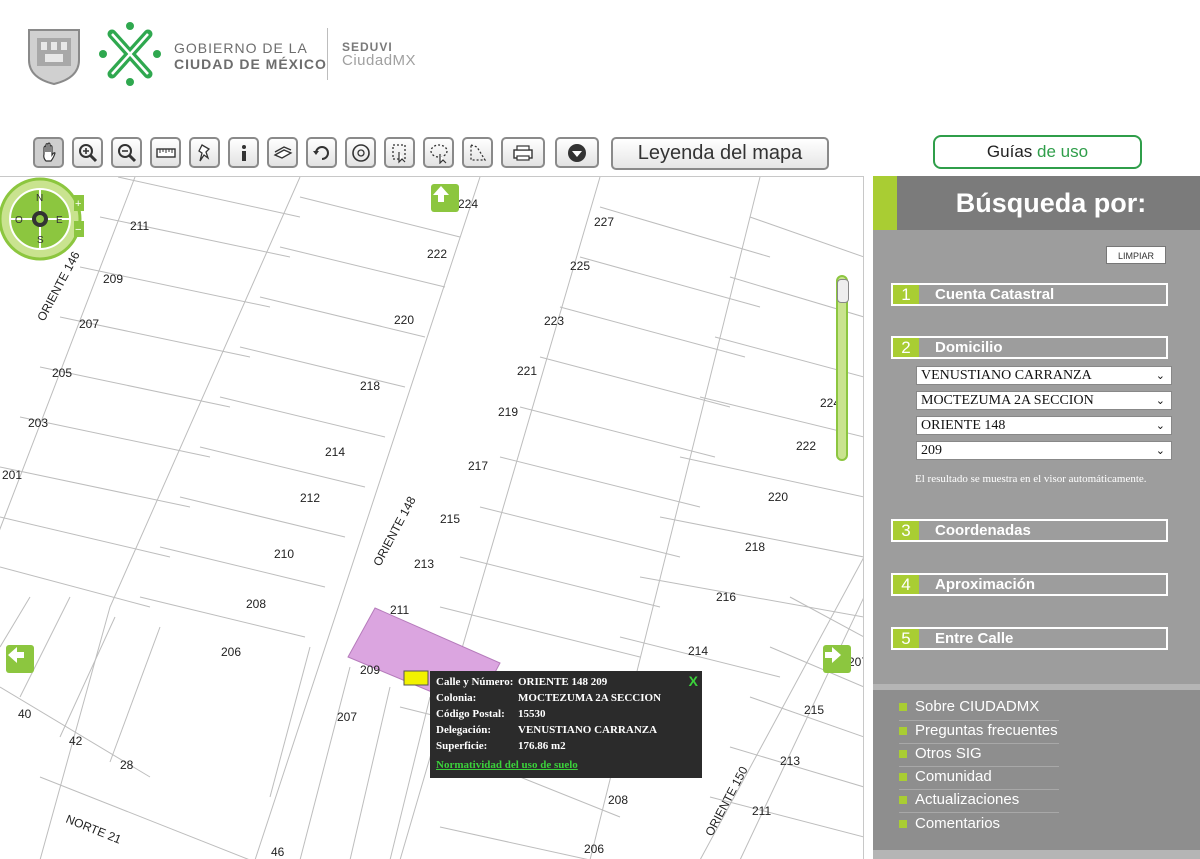  What do you see at coordinates (577, 152) in the screenshot?
I see `download-icon` at bounding box center [577, 152].